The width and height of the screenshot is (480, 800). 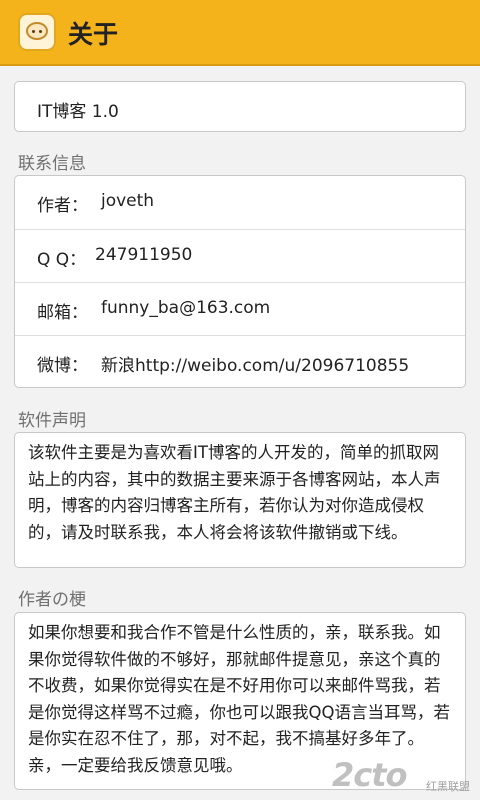 I want to click on page-title: 关于, so click(x=93, y=34).